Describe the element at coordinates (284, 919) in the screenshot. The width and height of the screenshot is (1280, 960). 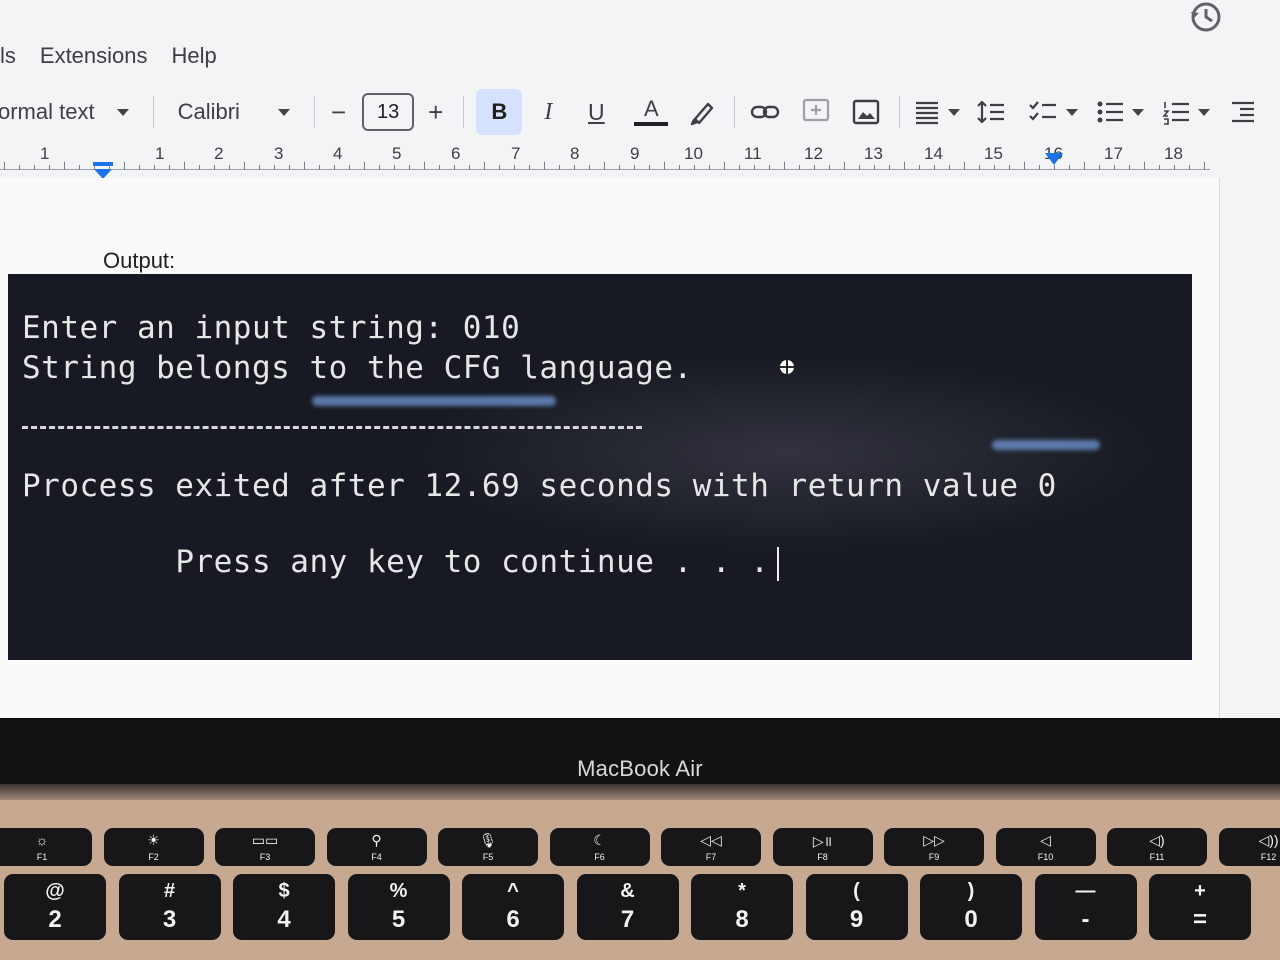
I see `number-key-label: 4` at that location.